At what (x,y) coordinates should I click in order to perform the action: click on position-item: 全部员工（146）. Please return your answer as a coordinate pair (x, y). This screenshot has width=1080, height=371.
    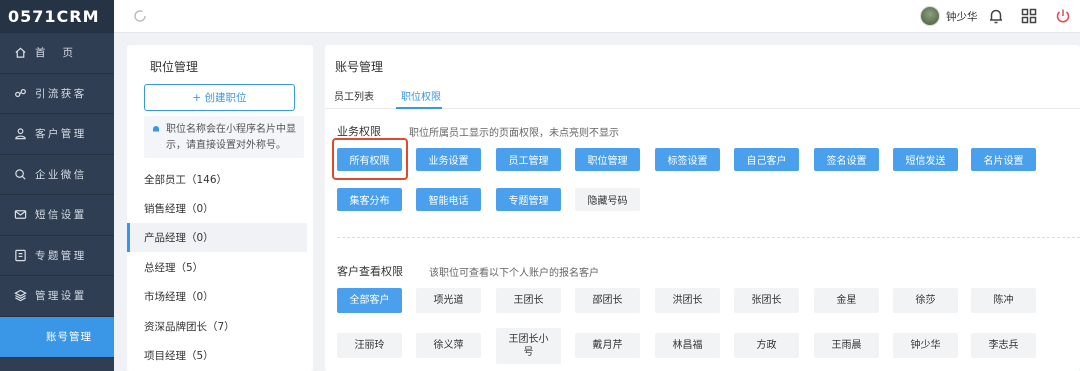
    Looking at the image, I should click on (220, 179).